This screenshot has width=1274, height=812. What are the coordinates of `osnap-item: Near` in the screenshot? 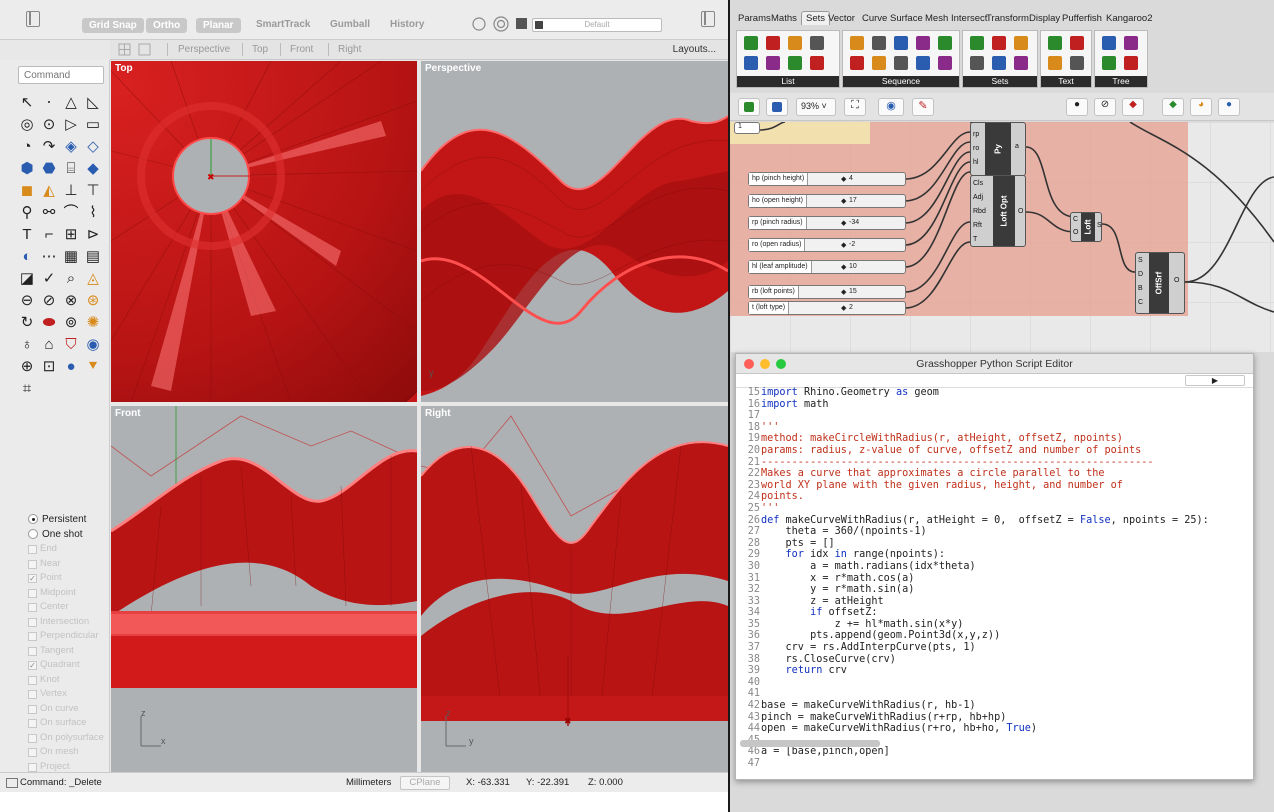 It's located at (69, 564).